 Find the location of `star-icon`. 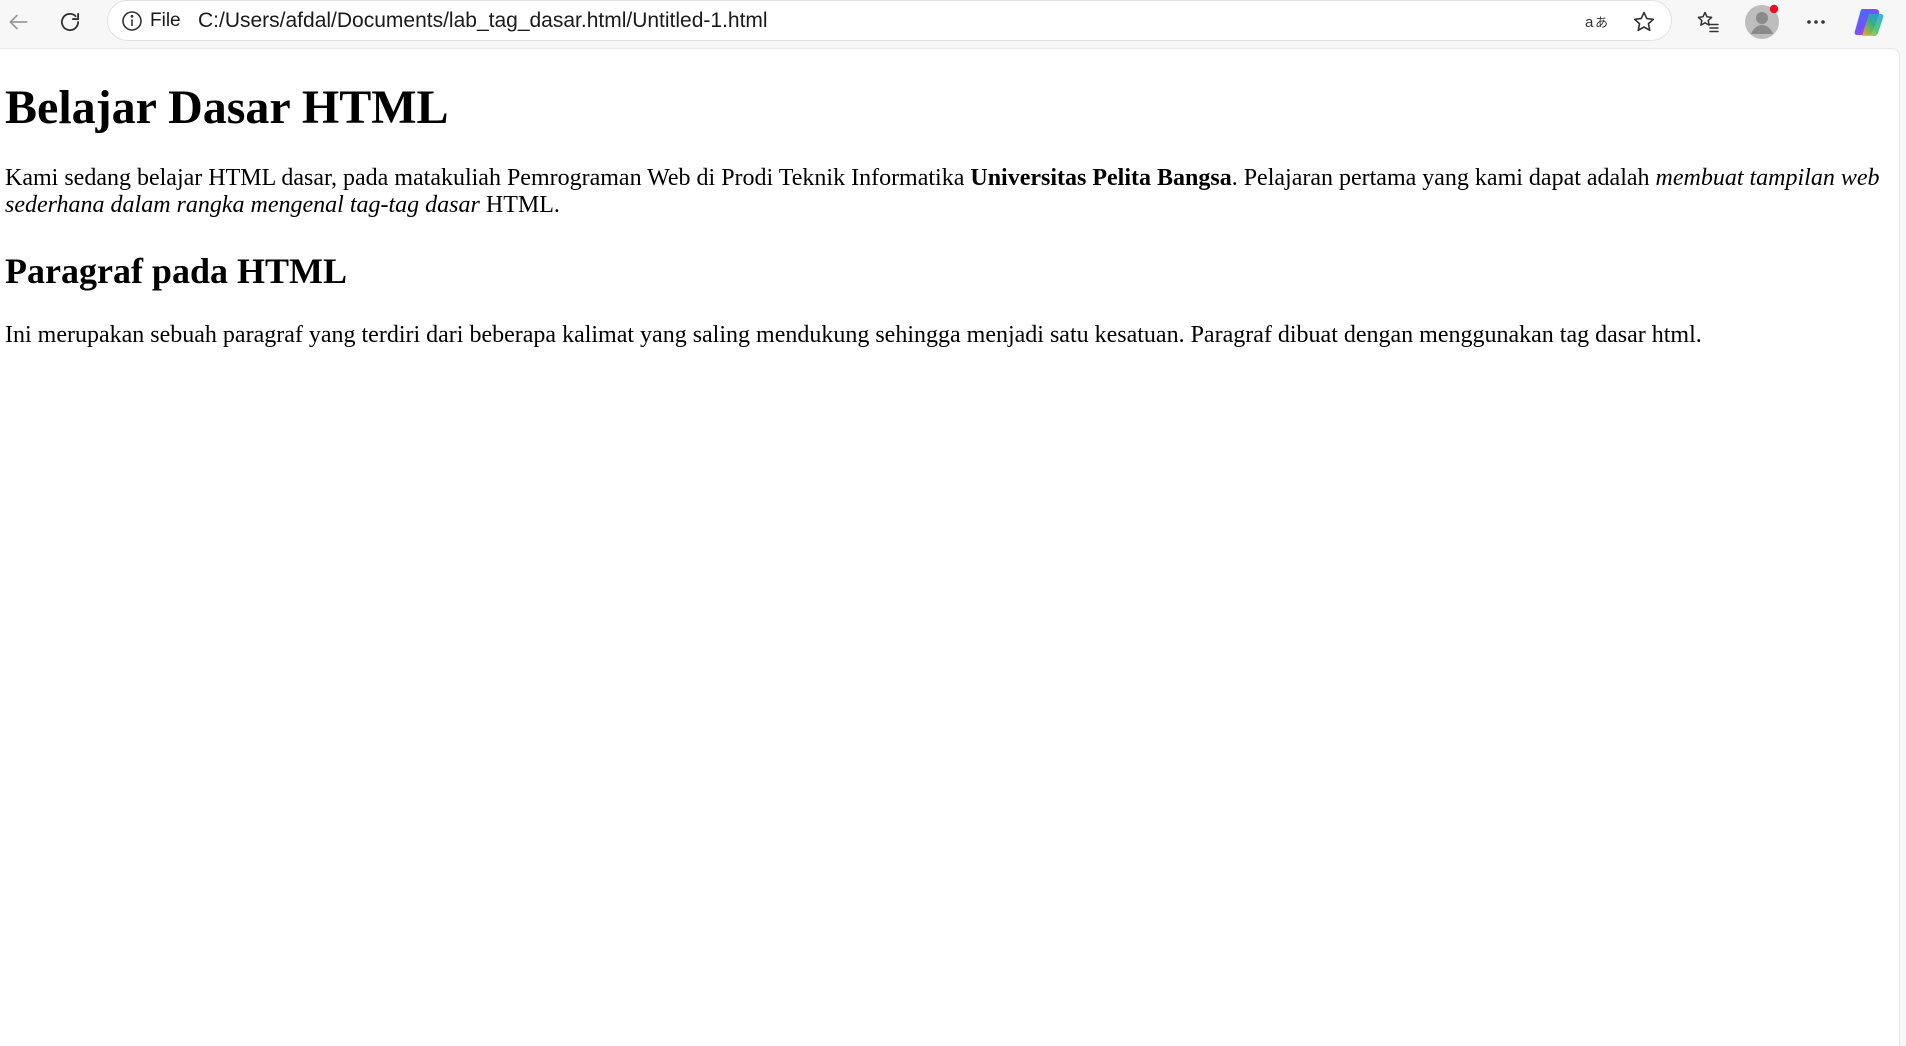

star-icon is located at coordinates (1644, 21).